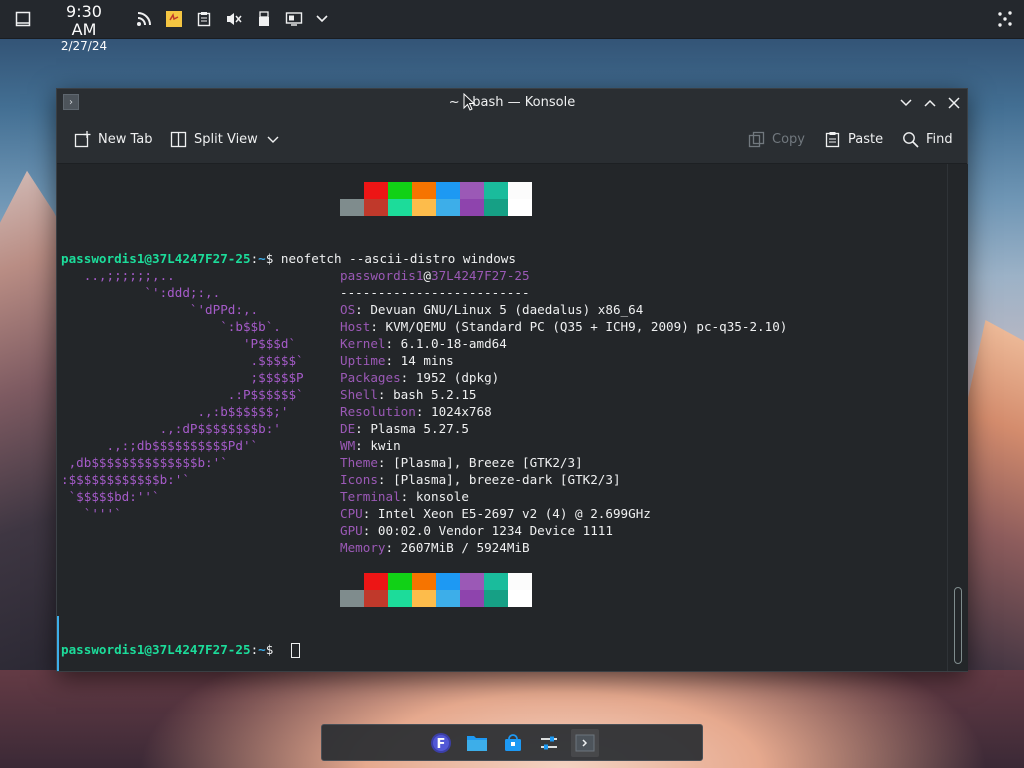 The width and height of the screenshot is (1024, 768). What do you see at coordinates (363, 547) in the screenshot?
I see `info-key: Memory` at bounding box center [363, 547].